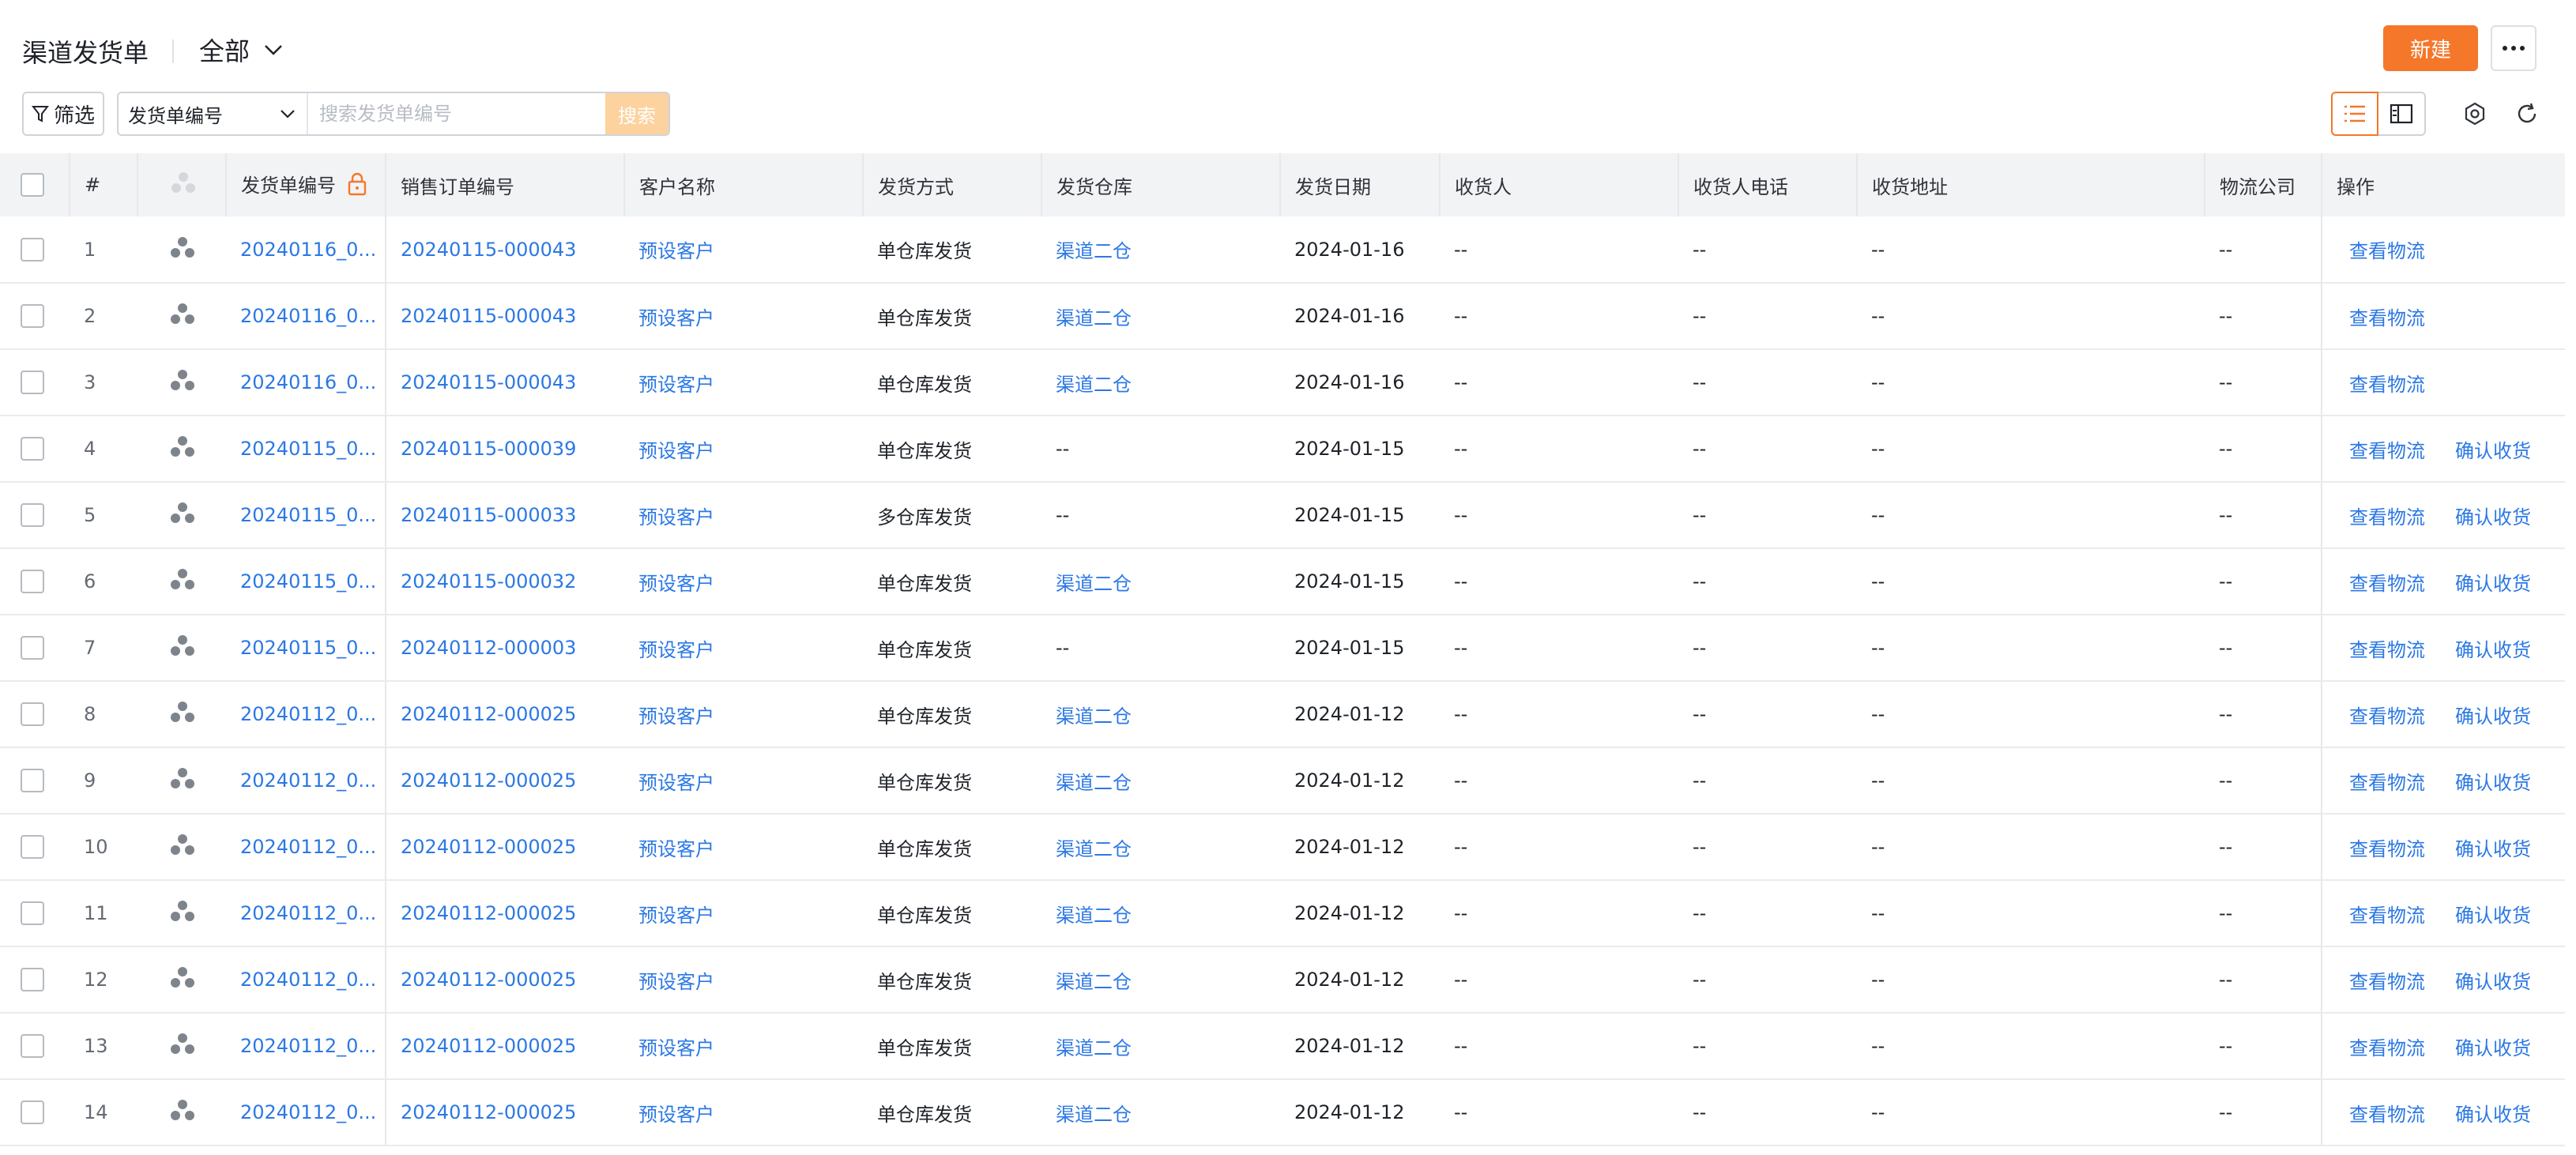  Describe the element at coordinates (505, 581) in the screenshot. I see `sales-order-no-link: 20240115-000032` at that location.